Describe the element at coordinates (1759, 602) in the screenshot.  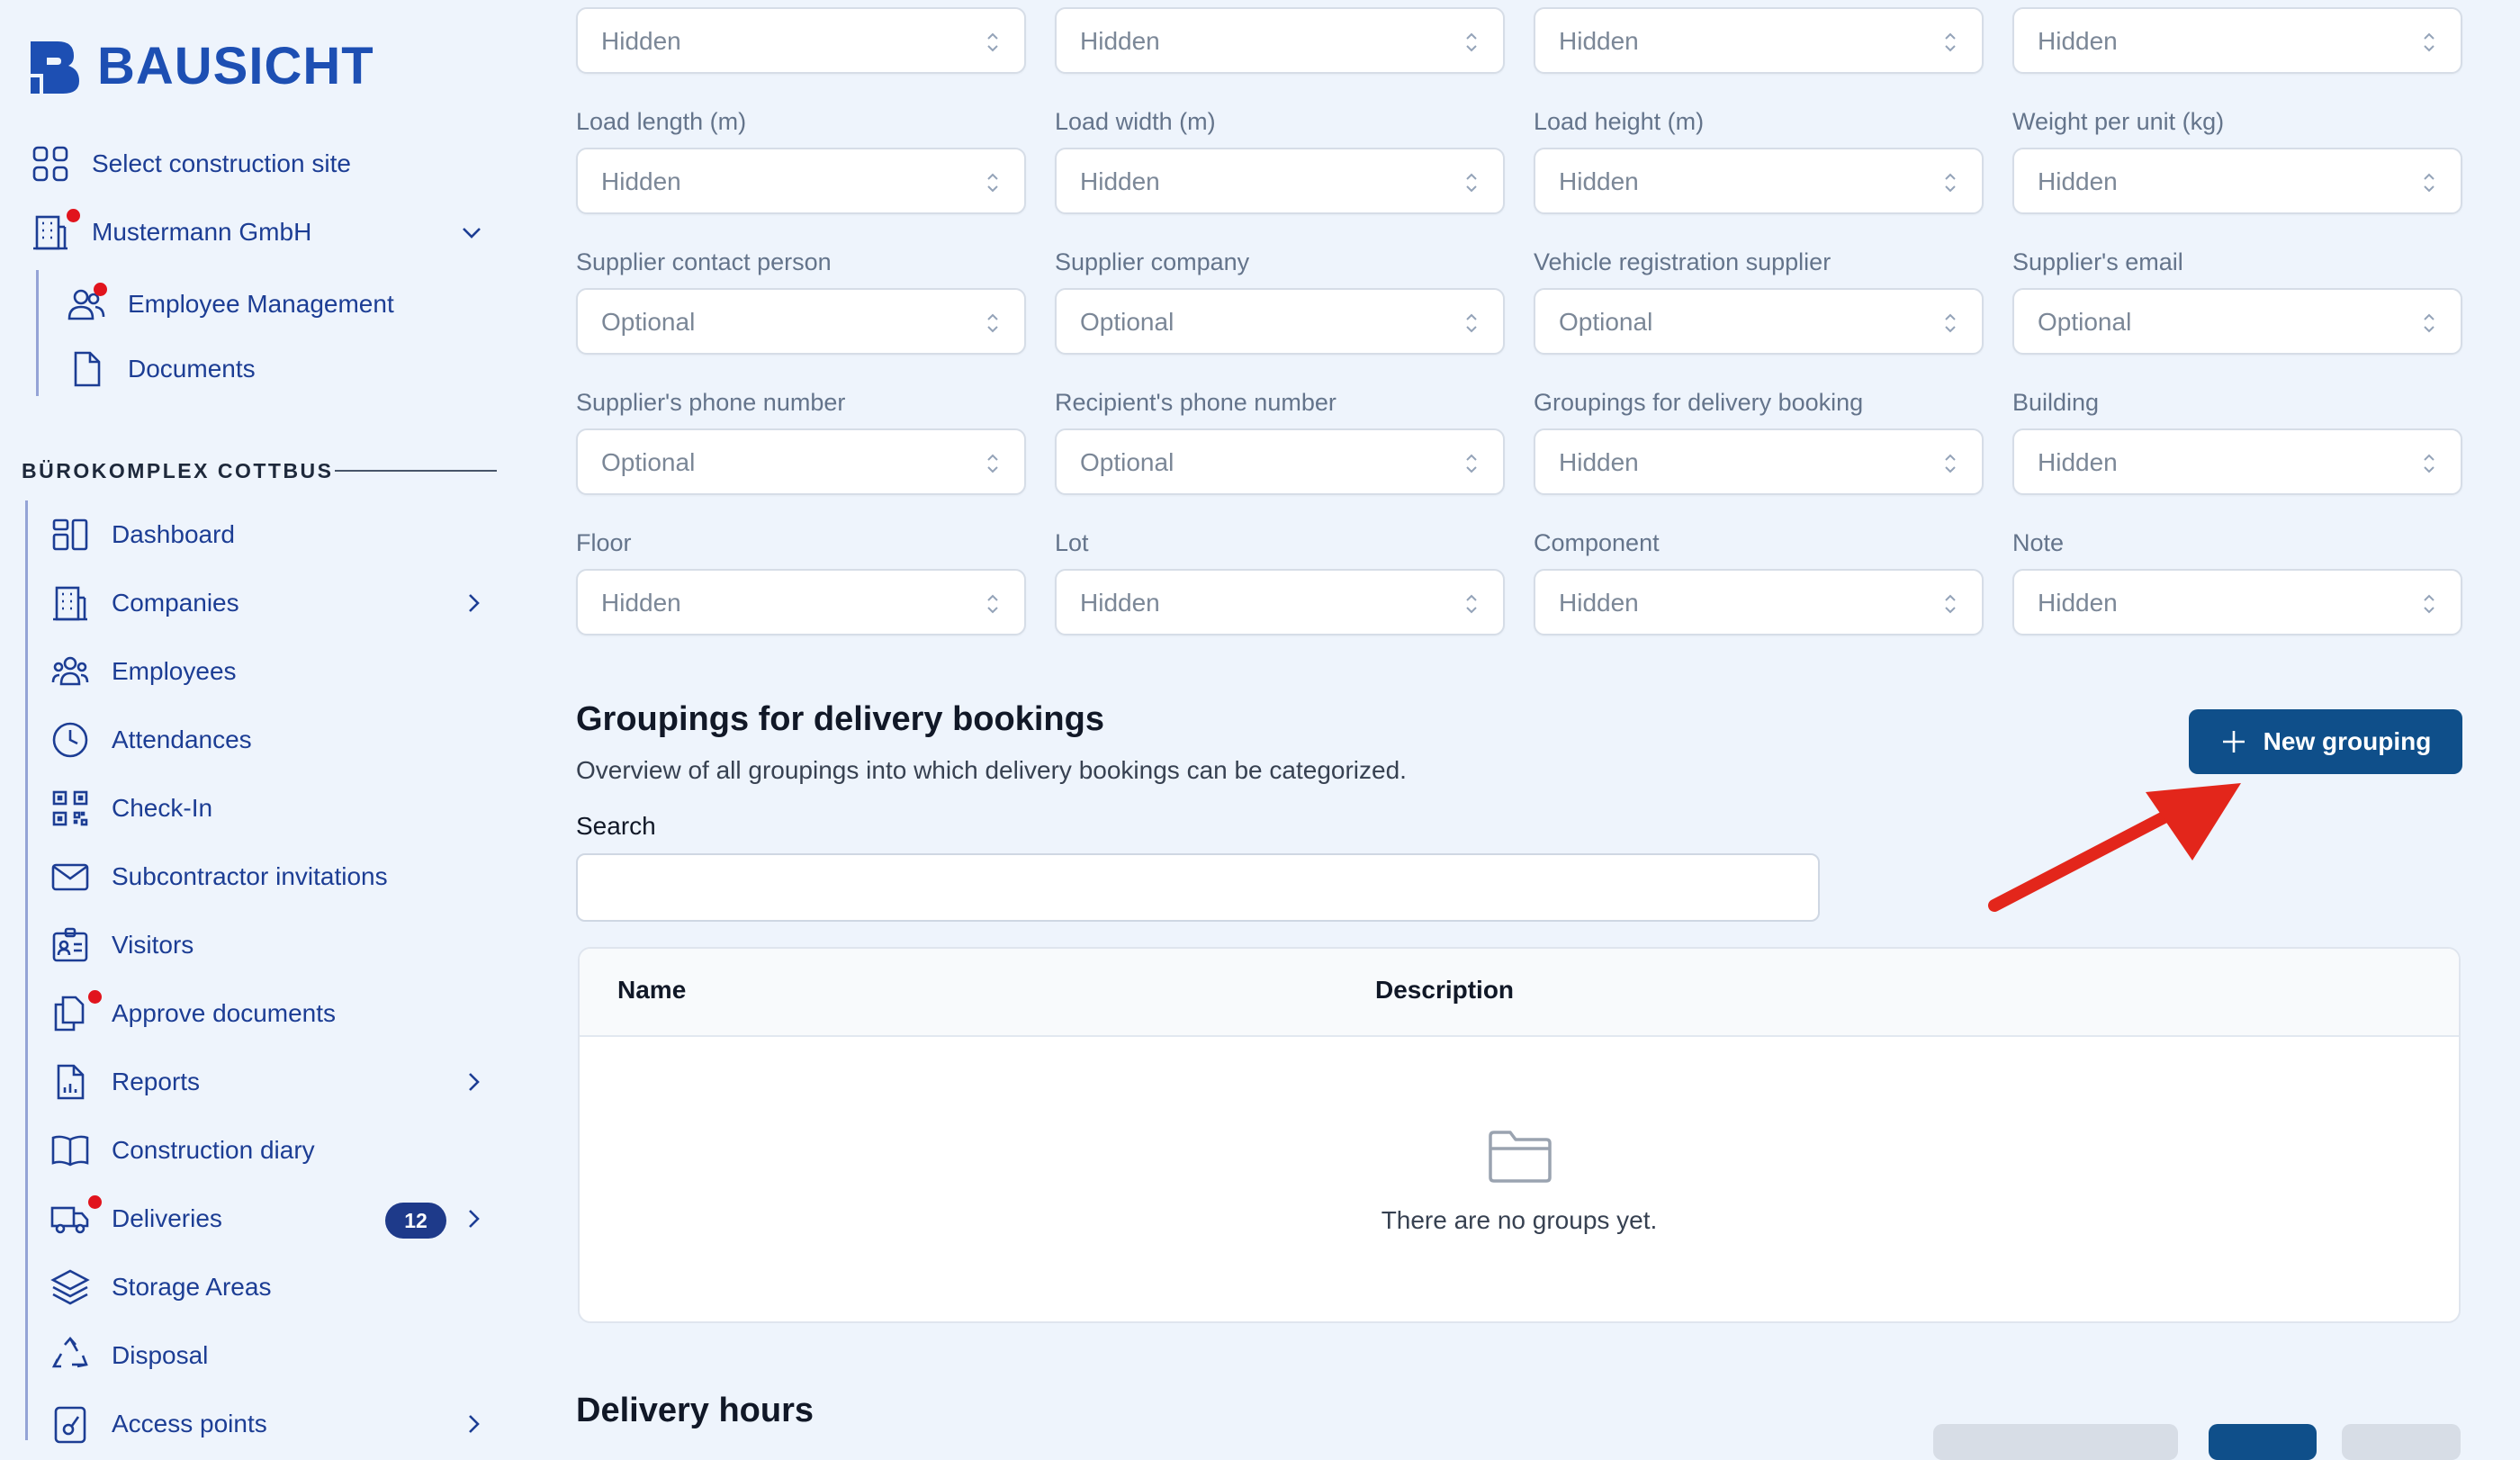
I see `component-select: Hidden` at that location.